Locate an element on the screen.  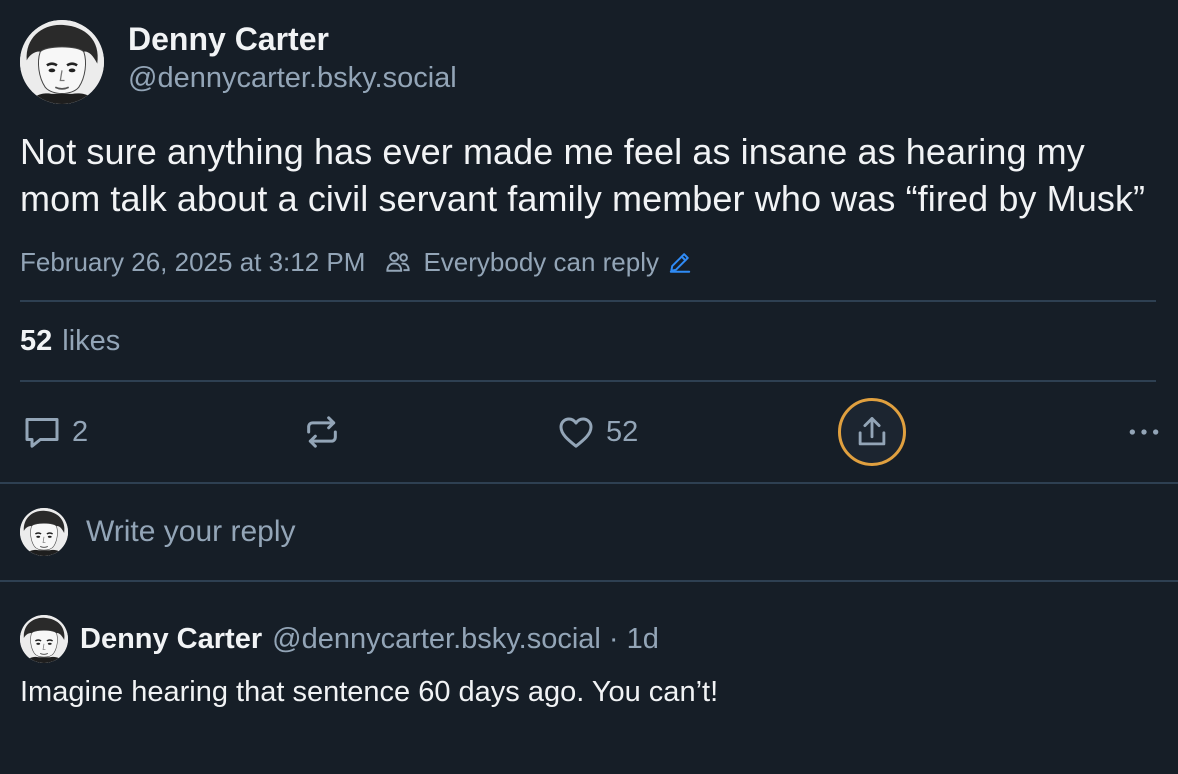
heart-icon is located at coordinates (576, 432).